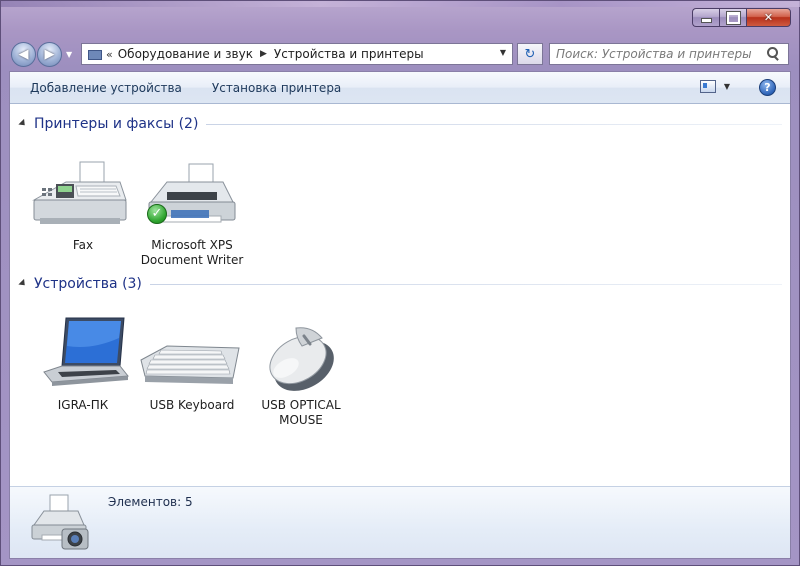 This screenshot has height=566, width=800. What do you see at coordinates (654, 54) in the screenshot?
I see `search-placeholder: Поиск: Устройства и принтеры` at bounding box center [654, 54].